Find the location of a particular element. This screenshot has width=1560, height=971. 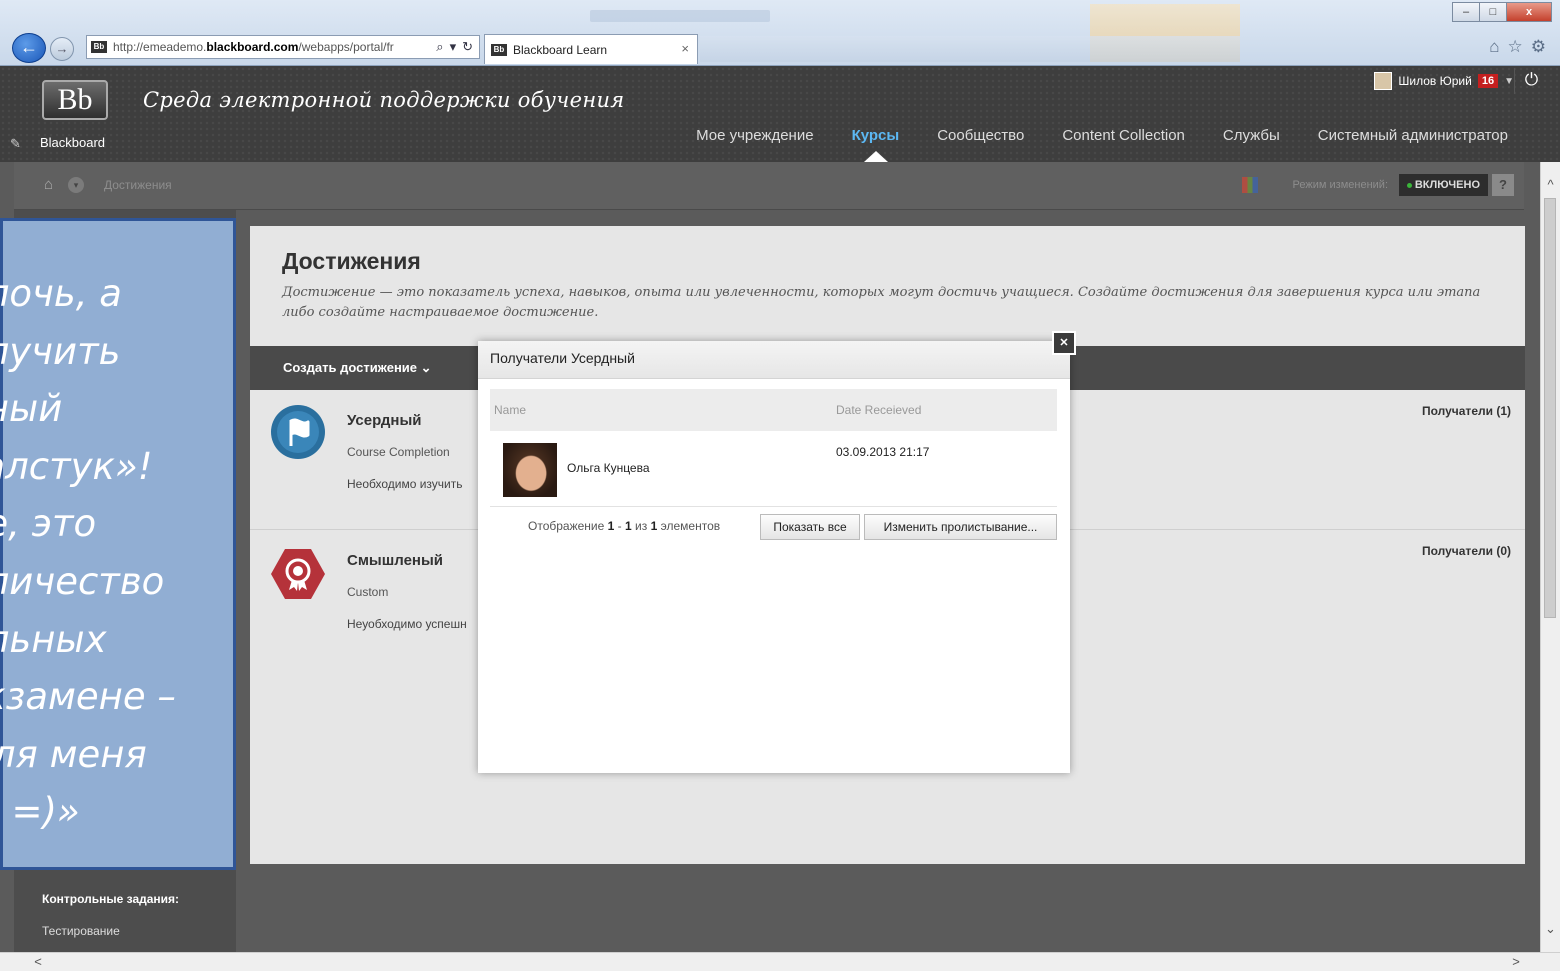

received-date: 03.09.2013 21:17 is located at coordinates (883, 452).